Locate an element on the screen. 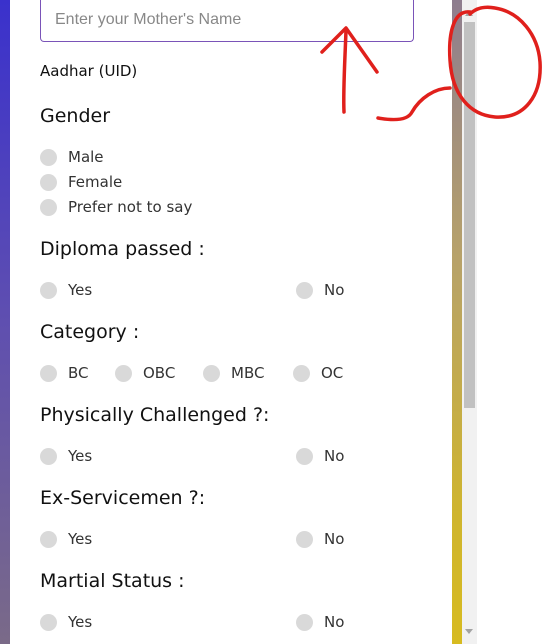 The height and width of the screenshot is (644, 542). ex-servicemen-heading: Ex-Servicemen ?: is located at coordinates (123, 498).